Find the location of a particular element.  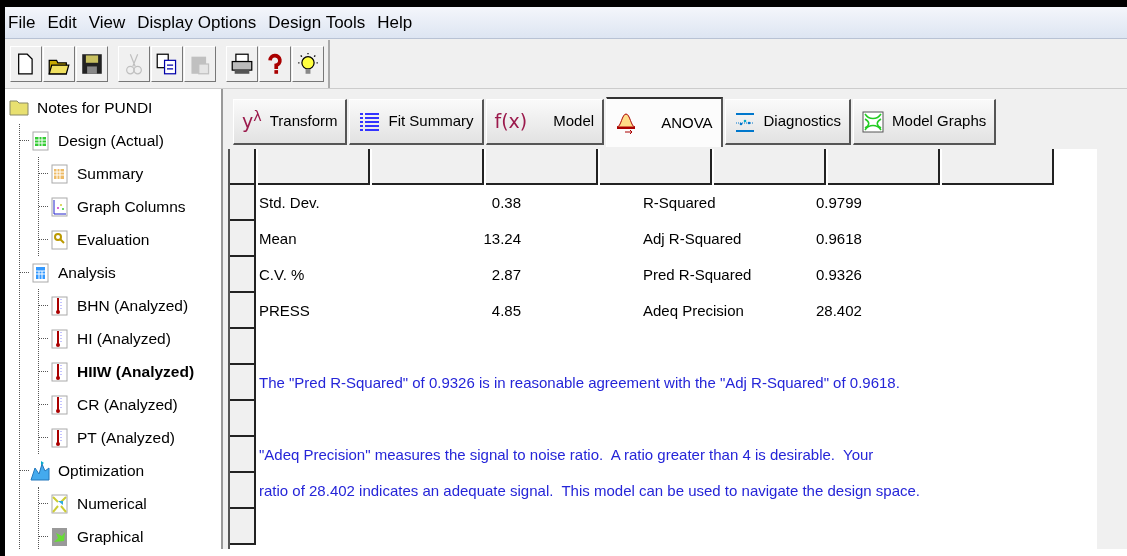

tree-item: Notes for PUNDI is located at coordinates (95, 107).